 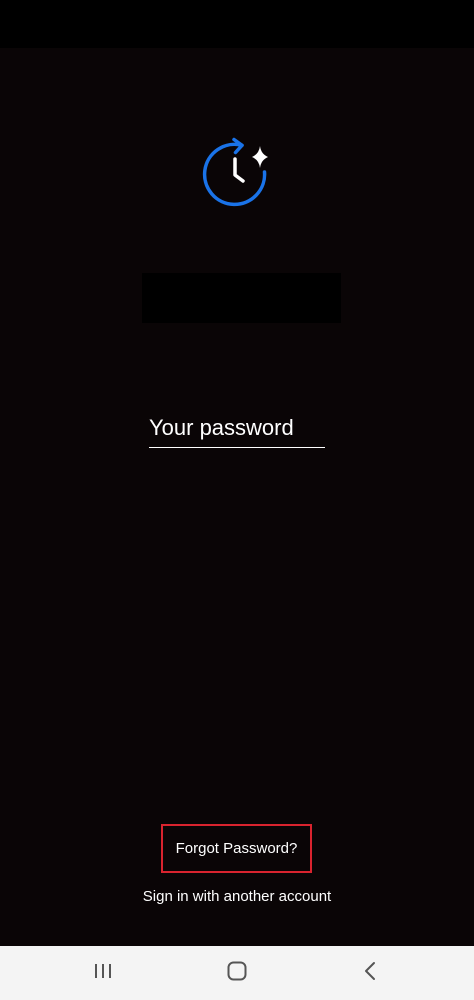 I want to click on back-button, so click(x=370, y=973).